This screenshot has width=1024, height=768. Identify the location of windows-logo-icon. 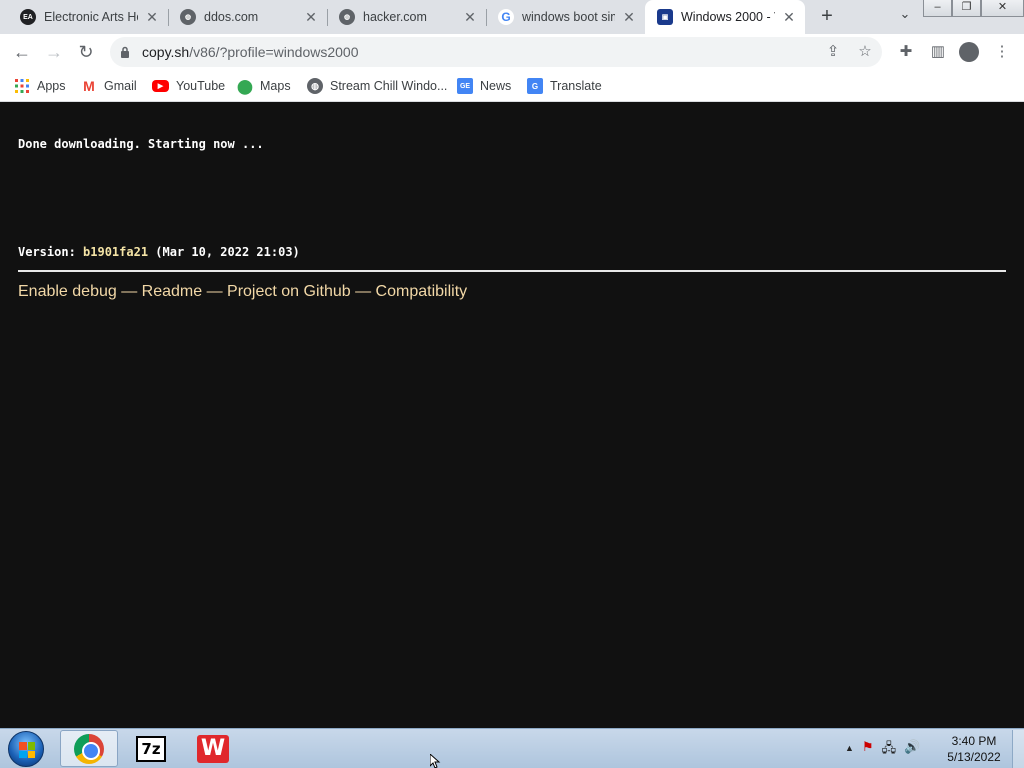
(27, 750).